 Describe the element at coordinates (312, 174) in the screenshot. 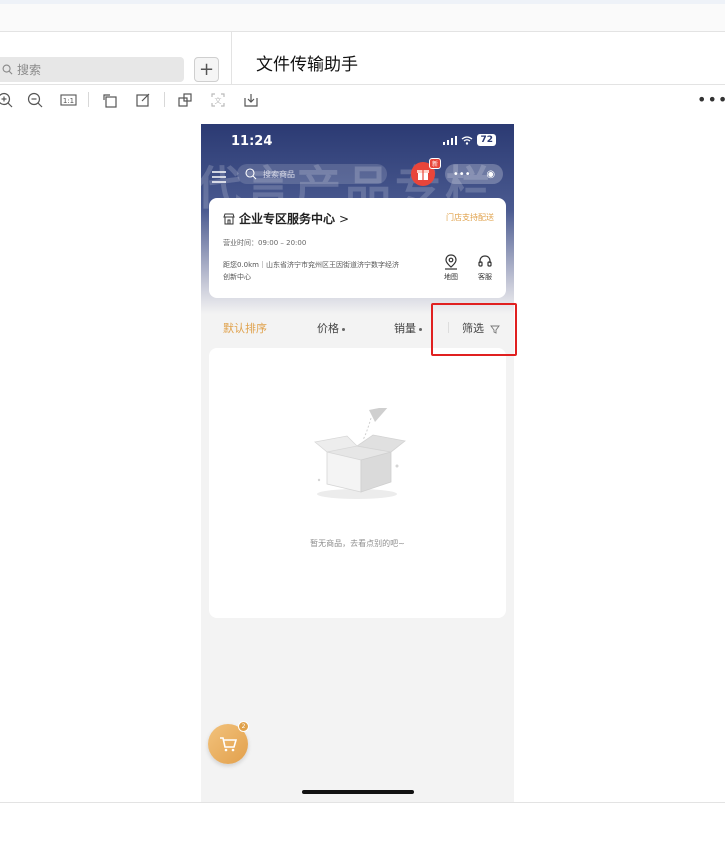

I see `product-search-input: 搜索商品` at that location.